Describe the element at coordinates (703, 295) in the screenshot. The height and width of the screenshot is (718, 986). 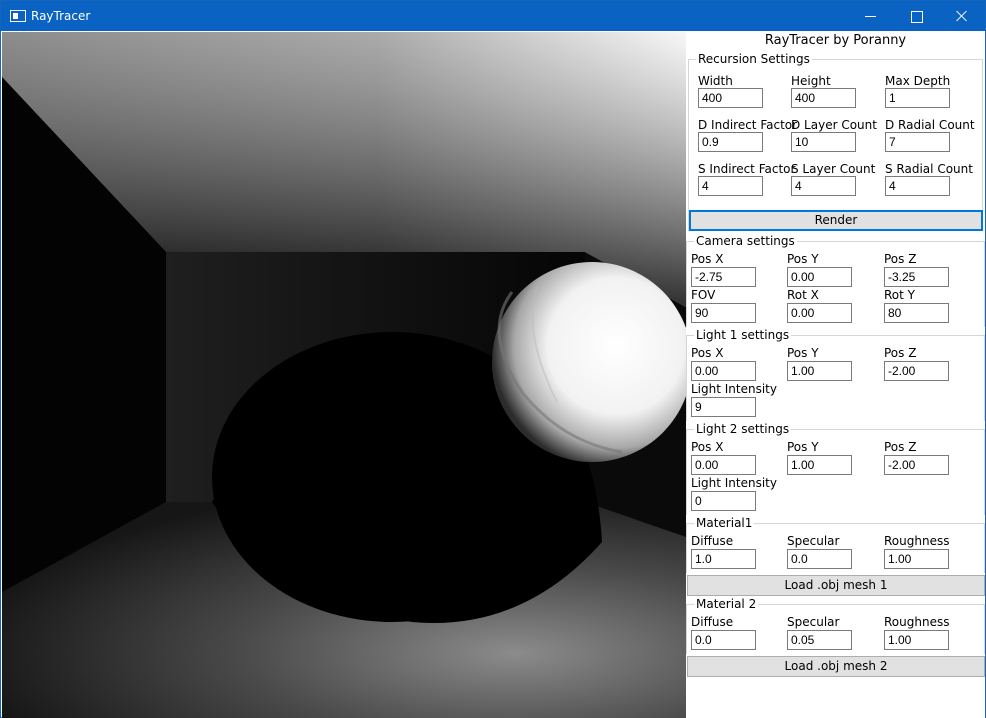
I see `fov-label: FOV` at that location.